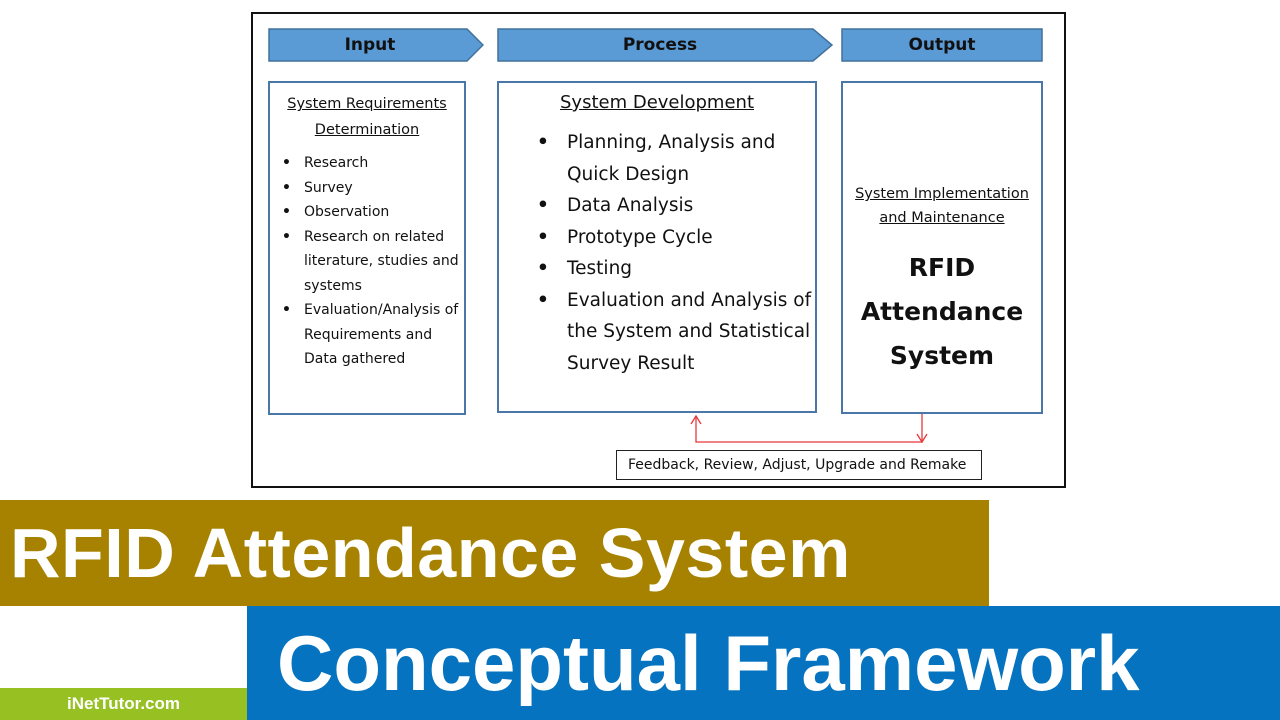 This screenshot has width=1280, height=720. What do you see at coordinates (660, 45) in the screenshot?
I see `stage-label: Process` at bounding box center [660, 45].